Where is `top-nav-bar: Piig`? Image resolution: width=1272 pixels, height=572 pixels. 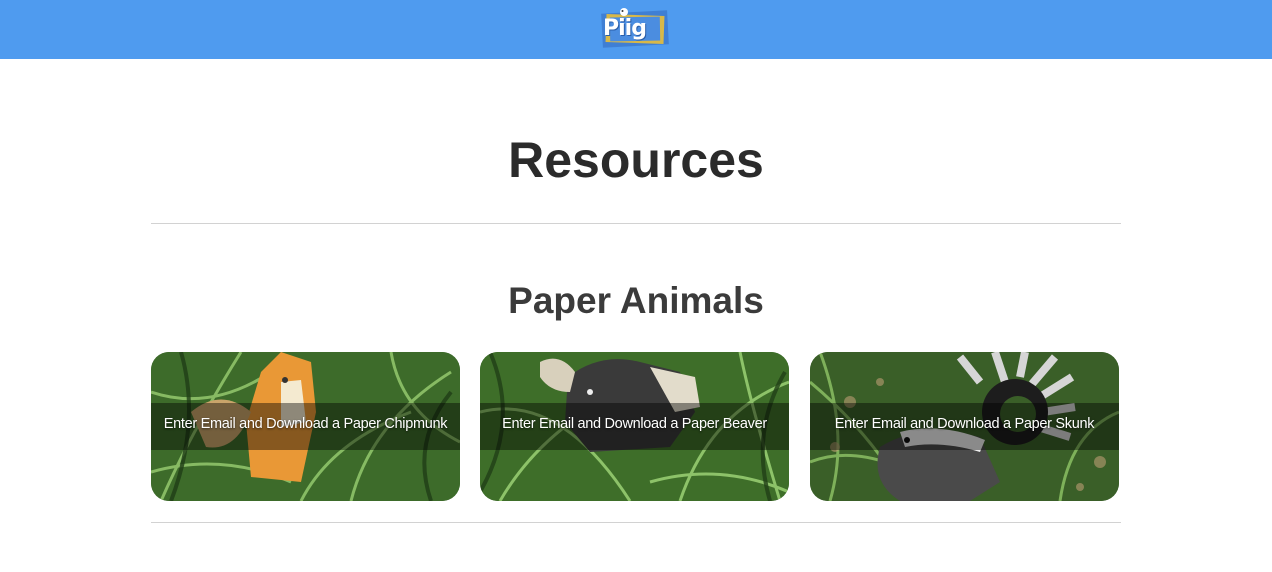 top-nav-bar: Piig is located at coordinates (636, 29).